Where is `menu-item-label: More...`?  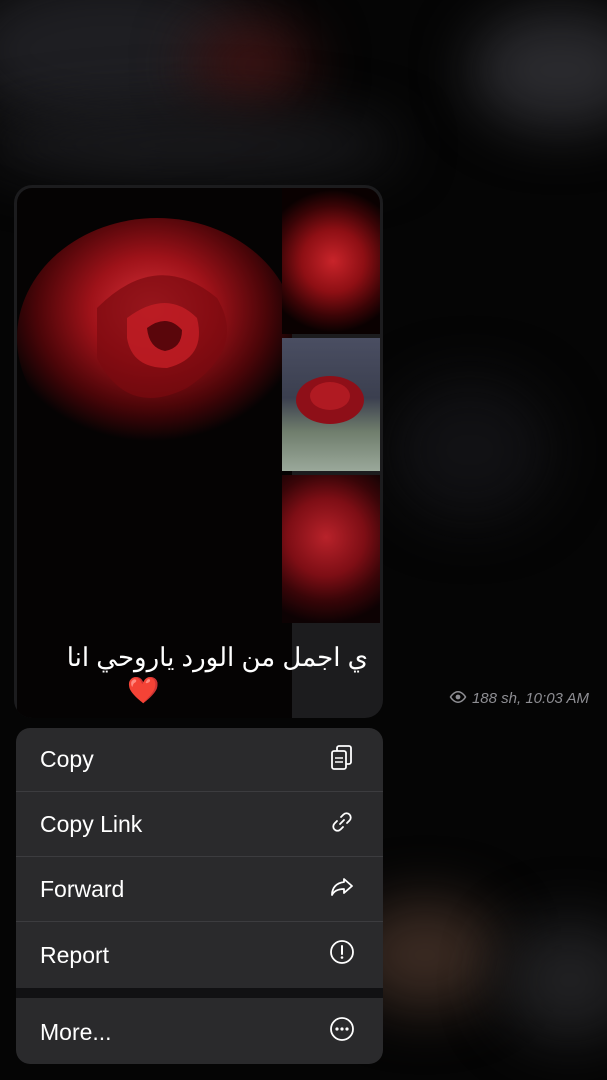
menu-item-label: More... is located at coordinates (76, 1031).